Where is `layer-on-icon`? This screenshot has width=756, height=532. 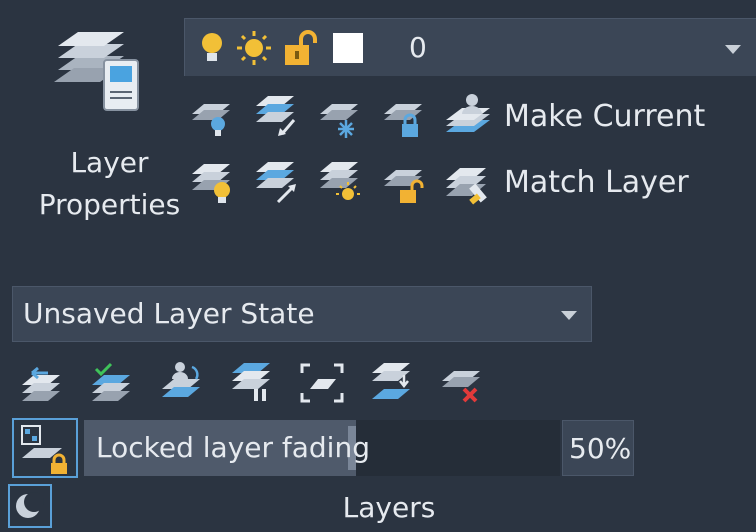 layer-on-icon is located at coordinates (212, 182).